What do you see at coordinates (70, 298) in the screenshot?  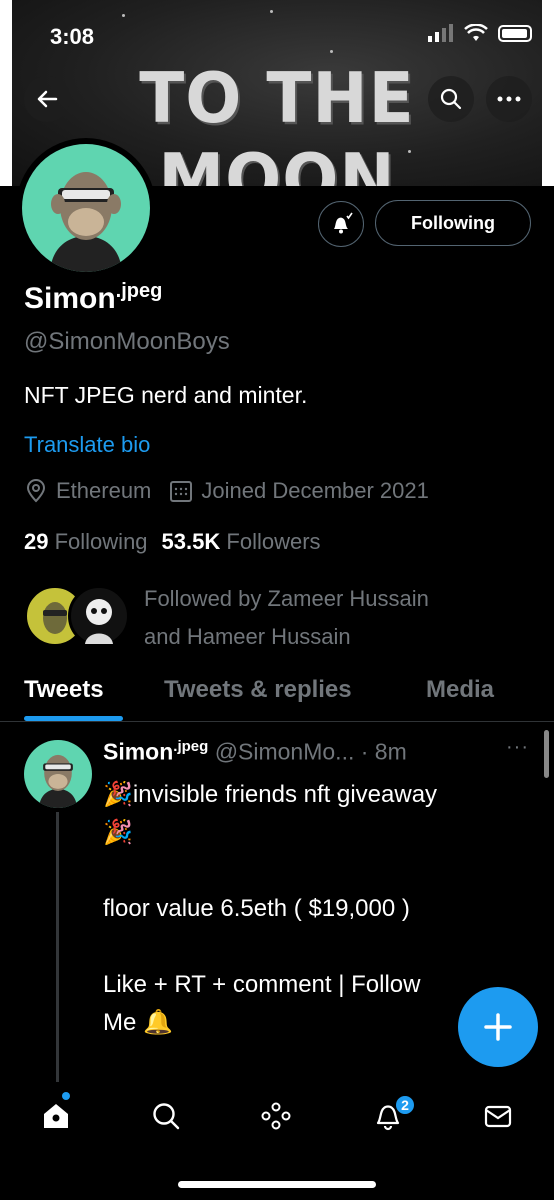 I see `profile-name-text: Simon` at bounding box center [70, 298].